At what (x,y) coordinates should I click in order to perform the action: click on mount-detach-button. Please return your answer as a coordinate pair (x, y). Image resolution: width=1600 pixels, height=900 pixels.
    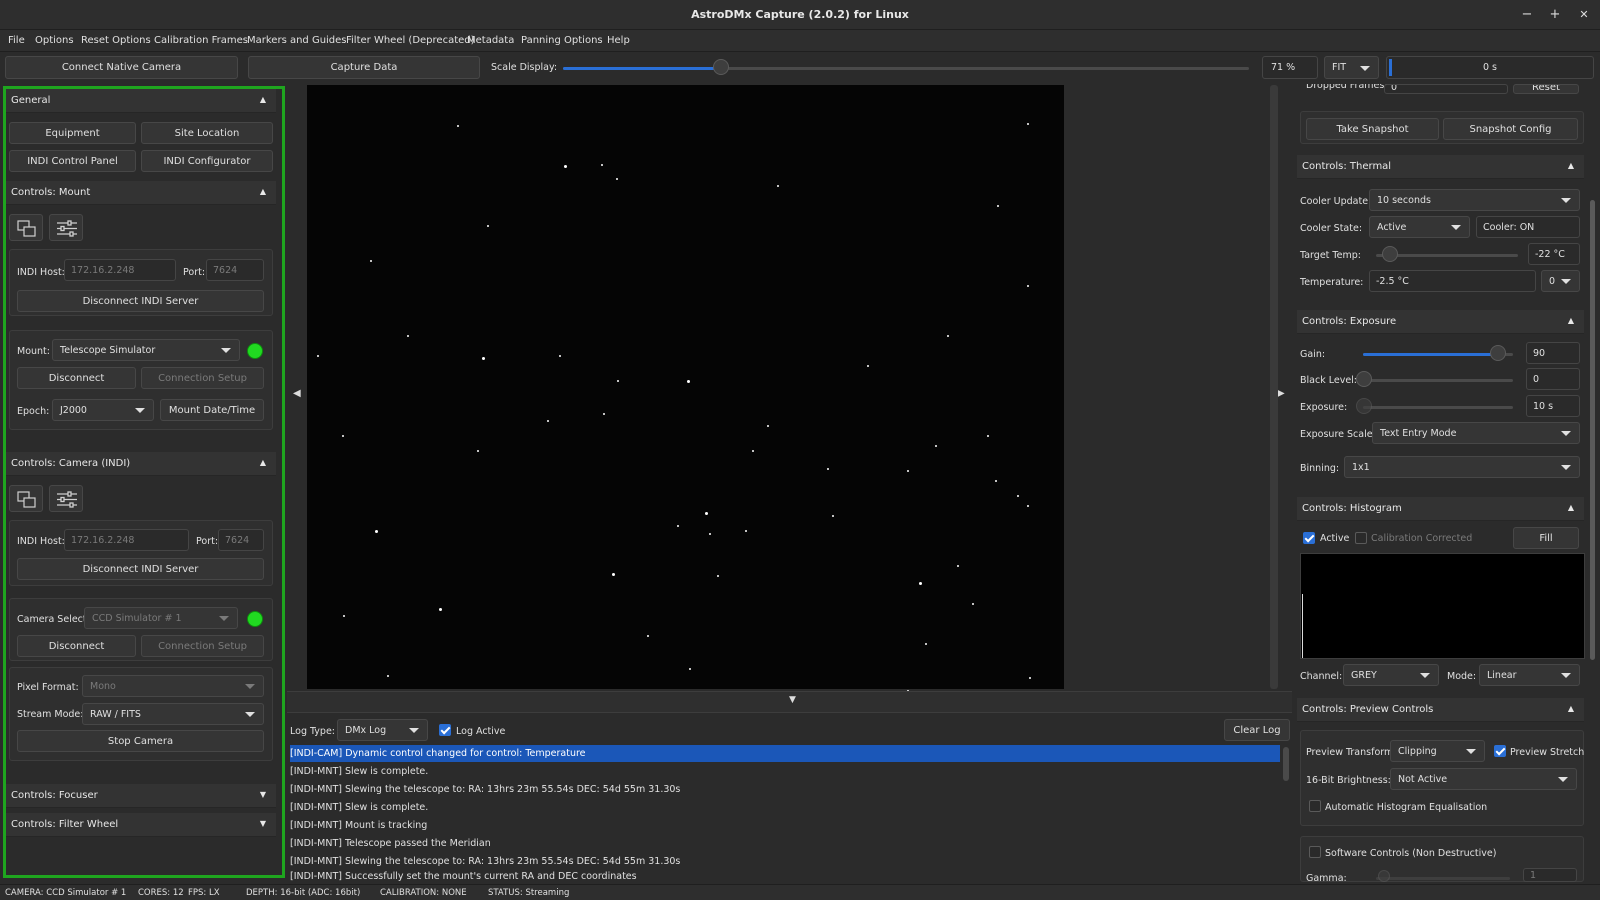
    Looking at the image, I should click on (26, 227).